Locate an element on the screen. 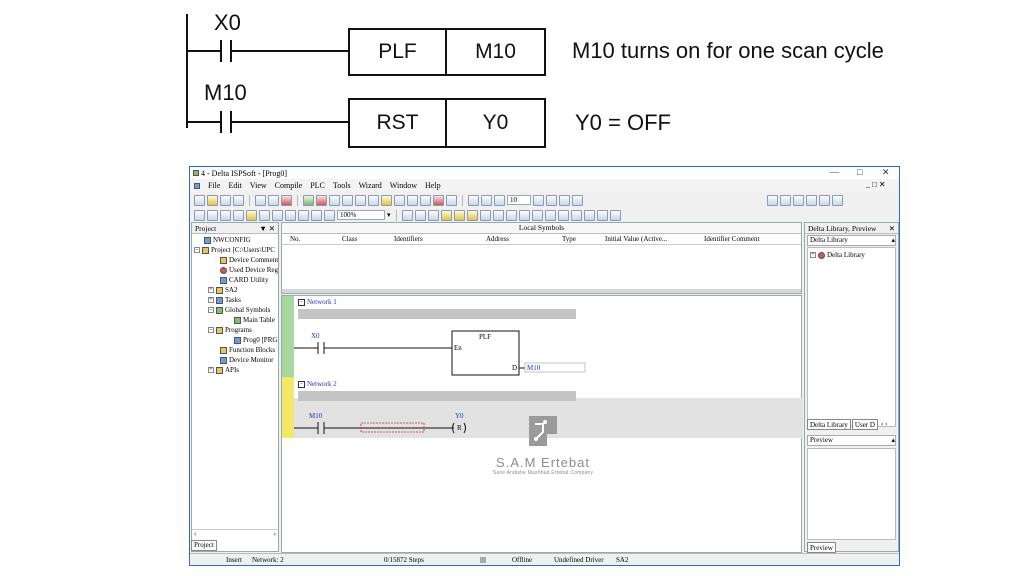 This screenshot has height=576, width=1024. ladder-grid-icon is located at coordinates (420, 215).